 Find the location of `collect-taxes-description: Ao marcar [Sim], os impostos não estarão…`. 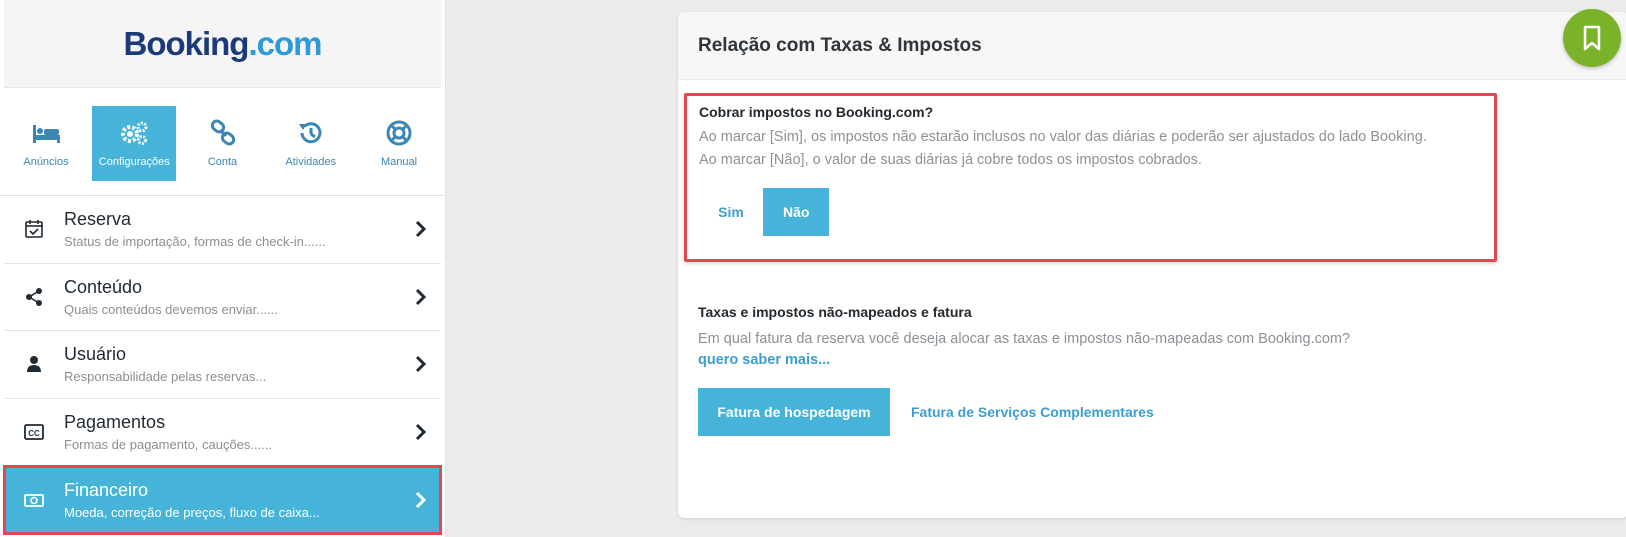

collect-taxes-description: Ao marcar [Sim], os impostos não estarão… is located at coordinates (1090, 149).